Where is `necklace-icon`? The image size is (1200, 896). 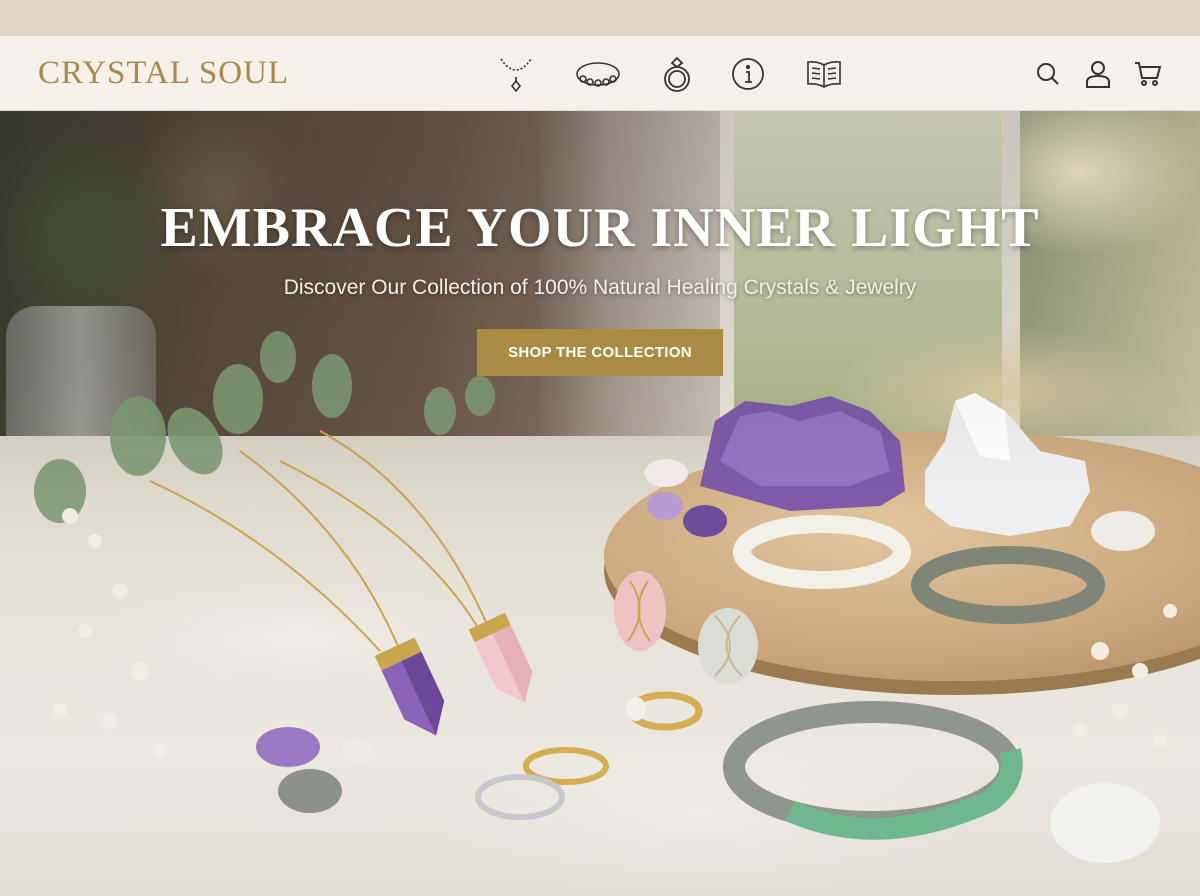 necklace-icon is located at coordinates (516, 74).